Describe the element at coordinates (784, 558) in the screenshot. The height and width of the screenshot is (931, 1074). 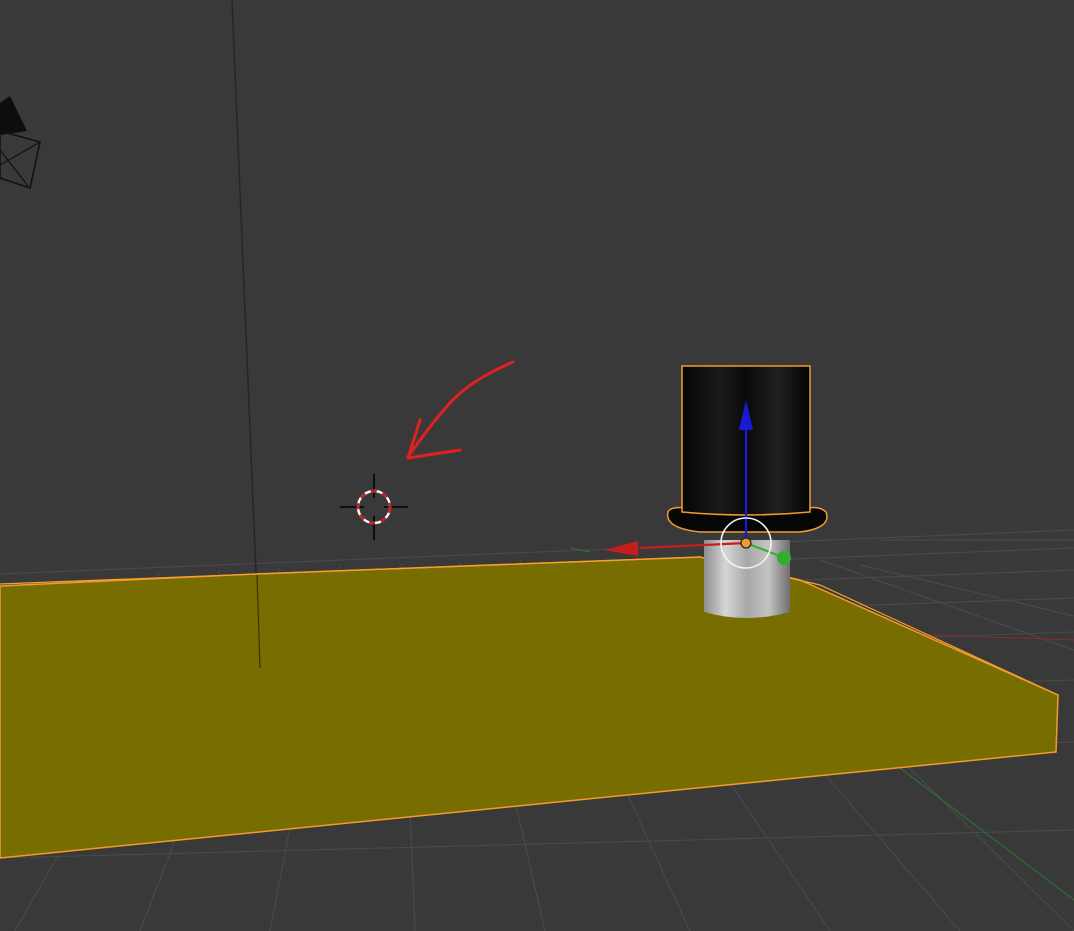
I see `y-axis-arrow-icon` at that location.